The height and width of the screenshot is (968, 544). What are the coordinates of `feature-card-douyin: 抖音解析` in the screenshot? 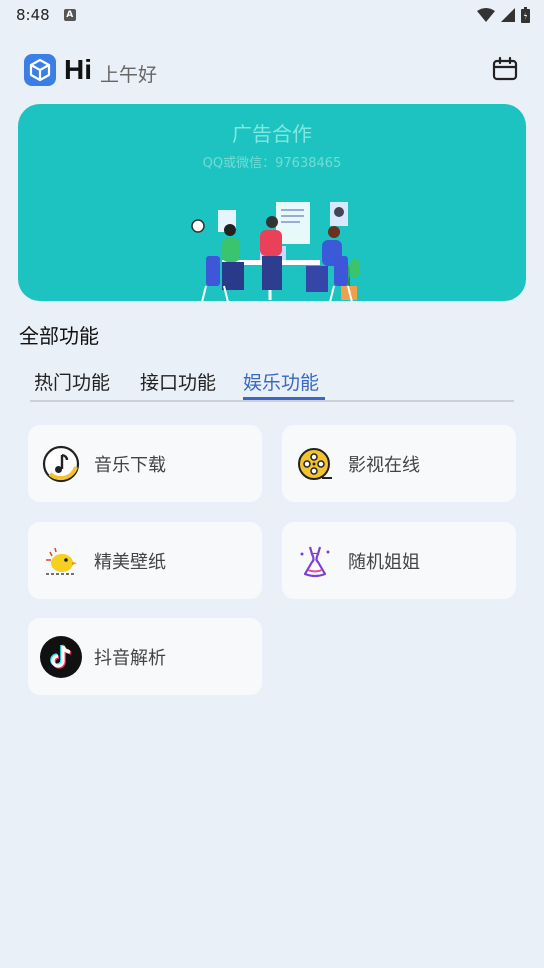 It's located at (145, 656).